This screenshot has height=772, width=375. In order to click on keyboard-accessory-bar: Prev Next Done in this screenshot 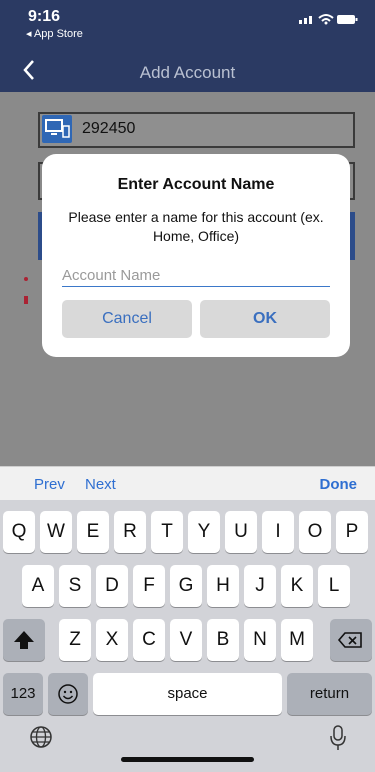, I will do `click(187, 483)`.